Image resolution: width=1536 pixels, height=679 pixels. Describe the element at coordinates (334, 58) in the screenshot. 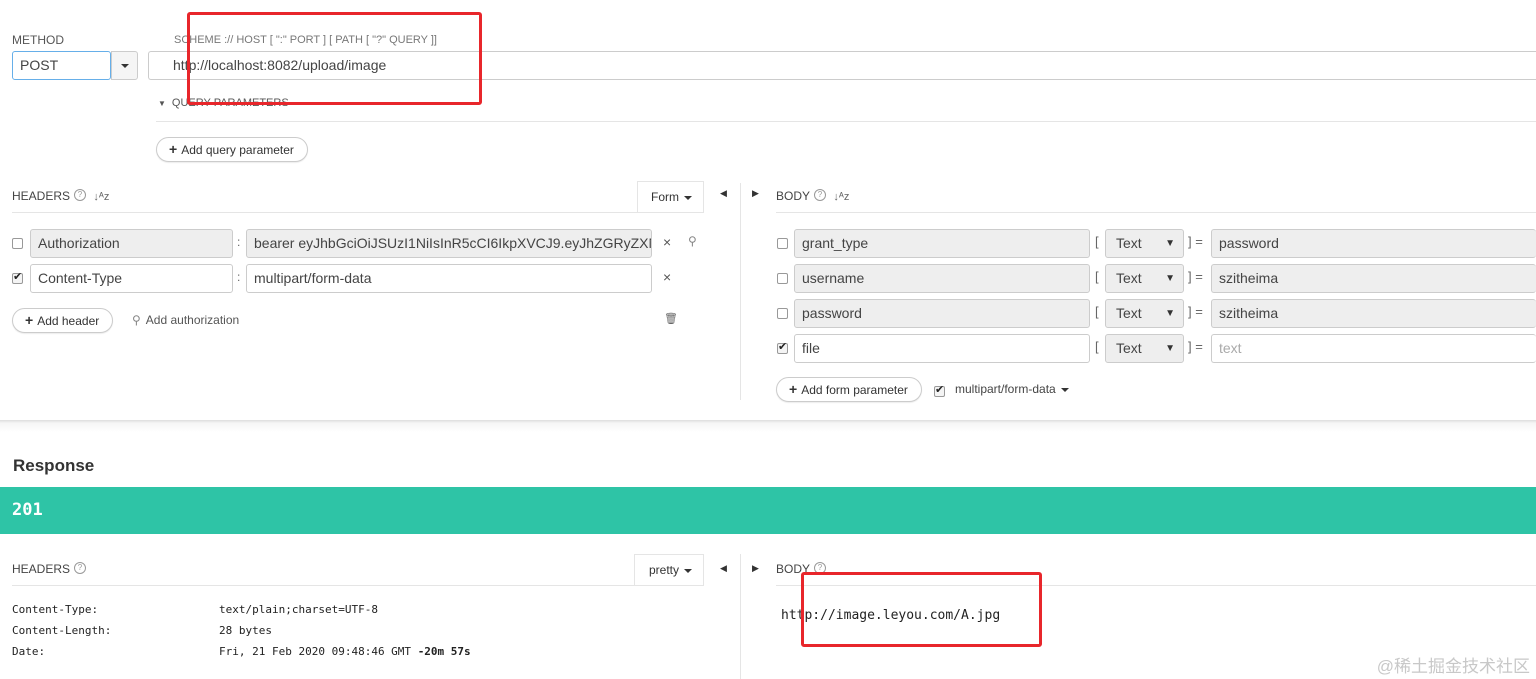

I see `highlight-box-url` at that location.